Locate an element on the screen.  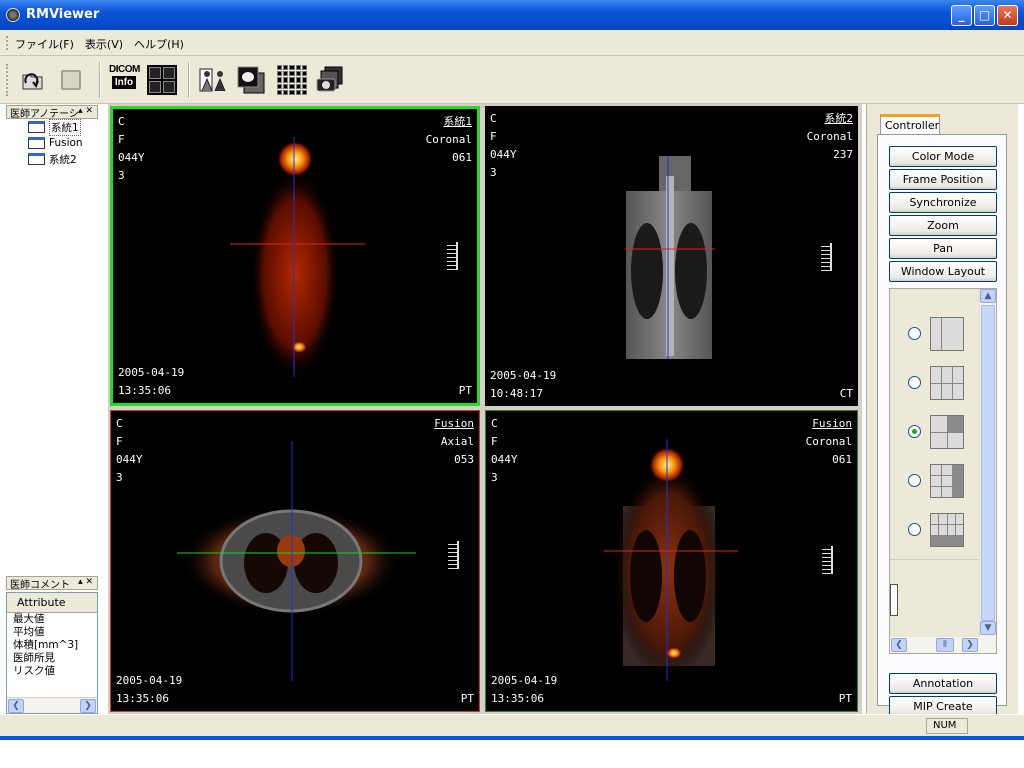
scroll-thumb is located at coordinates (988, 463).